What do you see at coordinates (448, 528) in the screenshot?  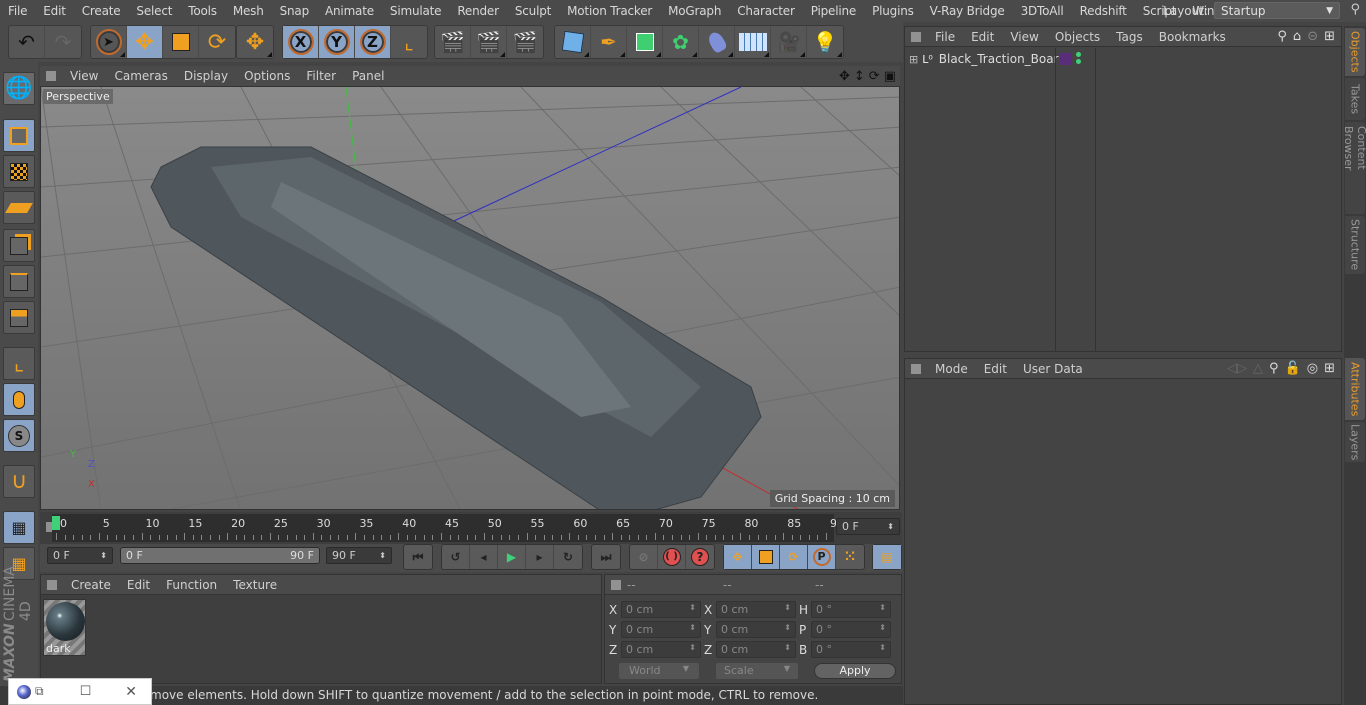 I see `timeline-ruler: 051015202530354045505560657075808590` at bounding box center [448, 528].